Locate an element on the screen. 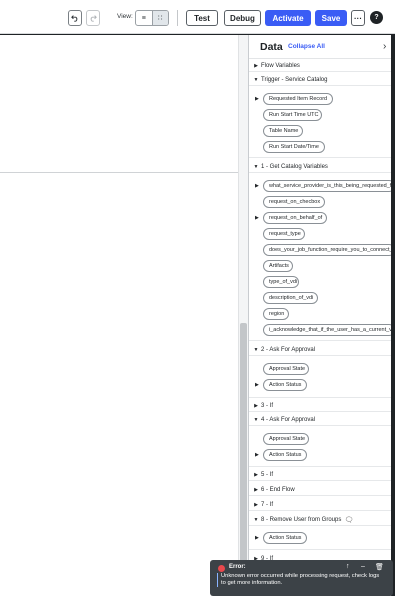 This screenshot has width=395, height=596. pill-table-name: Table Name is located at coordinates (283, 131).